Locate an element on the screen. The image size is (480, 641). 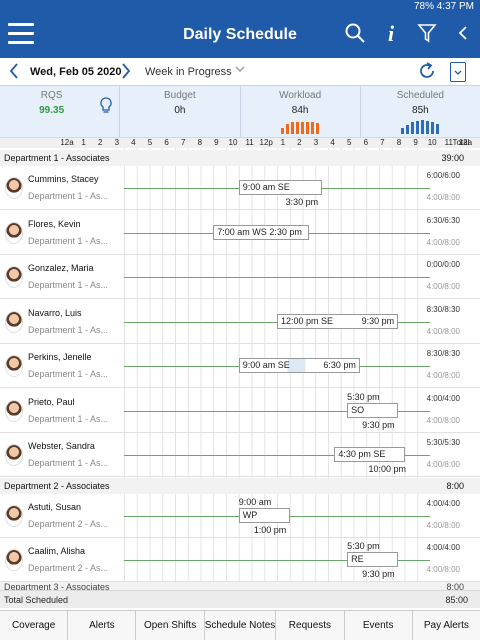
search-icon is located at coordinates (355, 34).